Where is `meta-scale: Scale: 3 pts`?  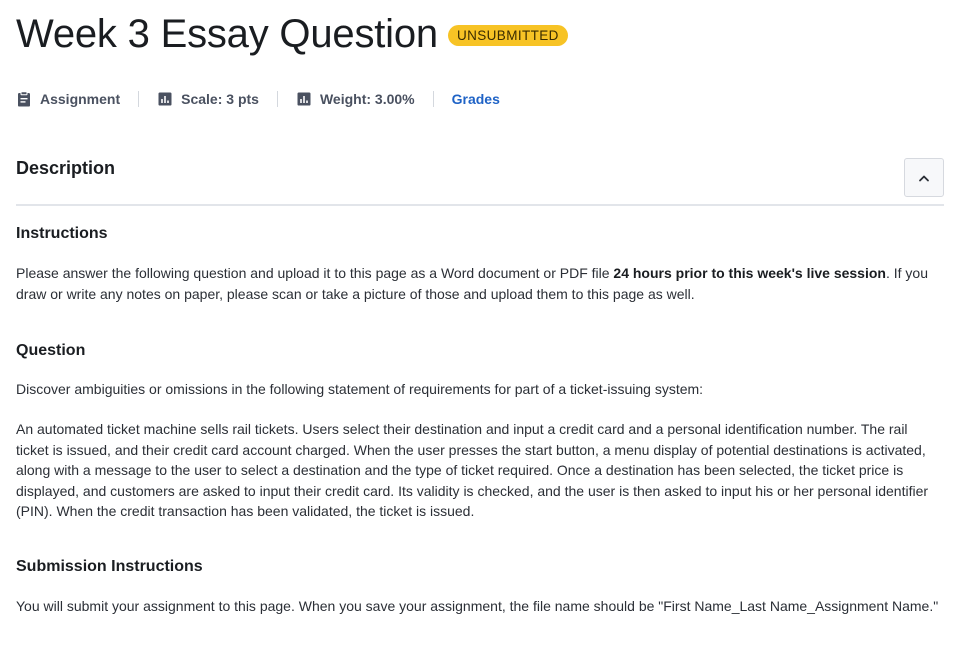
meta-scale: Scale: 3 pts is located at coordinates (208, 99).